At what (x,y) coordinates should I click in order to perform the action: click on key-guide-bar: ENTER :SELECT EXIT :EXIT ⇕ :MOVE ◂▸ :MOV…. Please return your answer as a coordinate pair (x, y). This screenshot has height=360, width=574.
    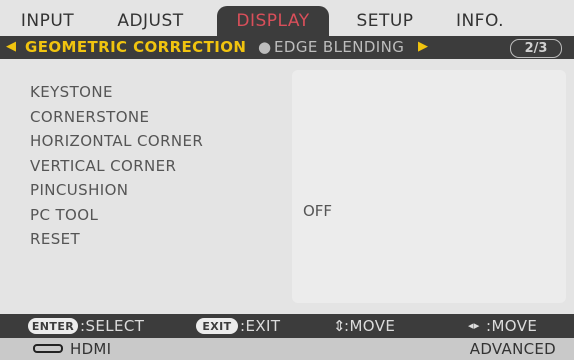
    Looking at the image, I should click on (287, 326).